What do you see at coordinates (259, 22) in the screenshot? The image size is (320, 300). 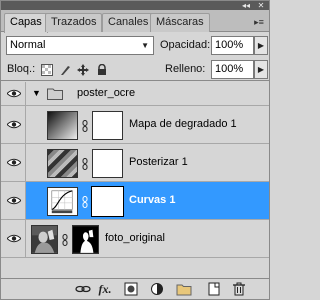 I see `panel-menu-icon: ▸≡` at bounding box center [259, 22].